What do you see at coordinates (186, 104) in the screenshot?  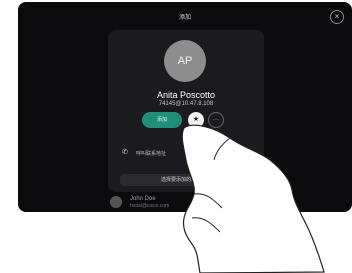 I see `contact-number: 74145@10.47.8.108` at bounding box center [186, 104].